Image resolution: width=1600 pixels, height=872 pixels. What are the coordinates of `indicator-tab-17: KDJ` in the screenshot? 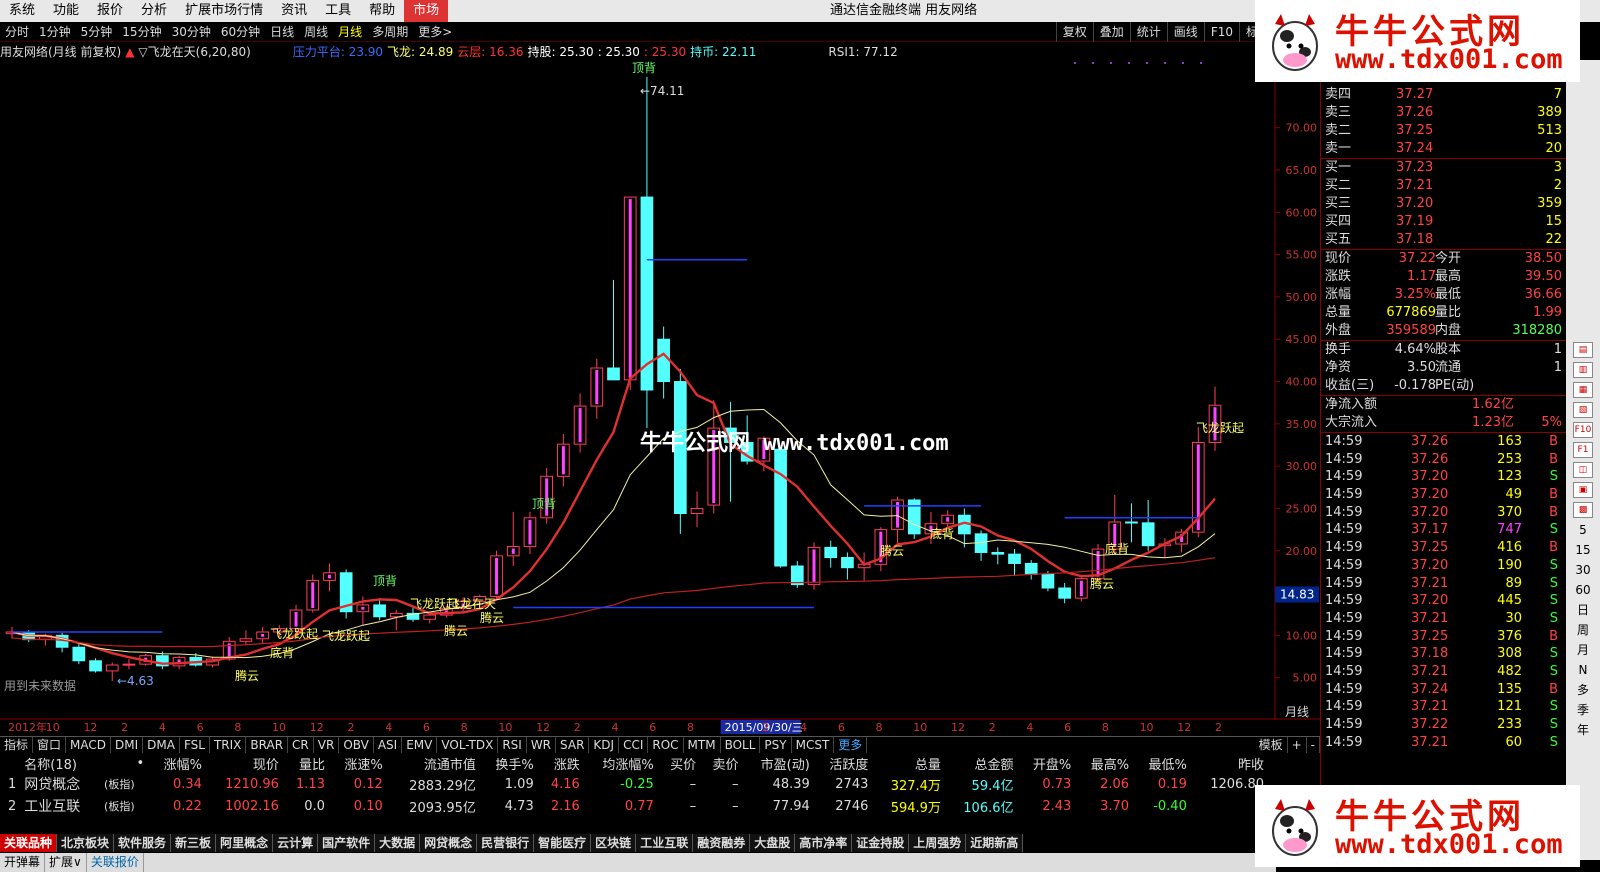 It's located at (604, 744).